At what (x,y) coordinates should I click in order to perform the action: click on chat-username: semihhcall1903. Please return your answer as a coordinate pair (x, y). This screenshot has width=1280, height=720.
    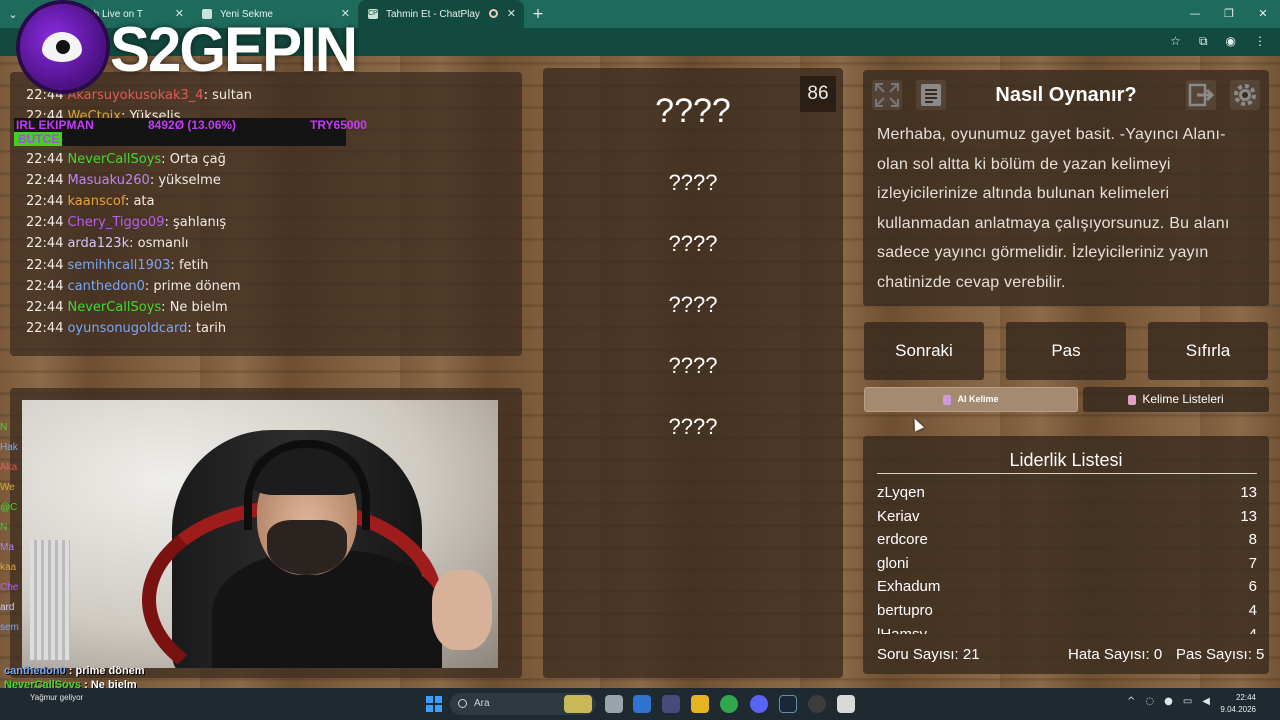
    Looking at the image, I should click on (118, 265).